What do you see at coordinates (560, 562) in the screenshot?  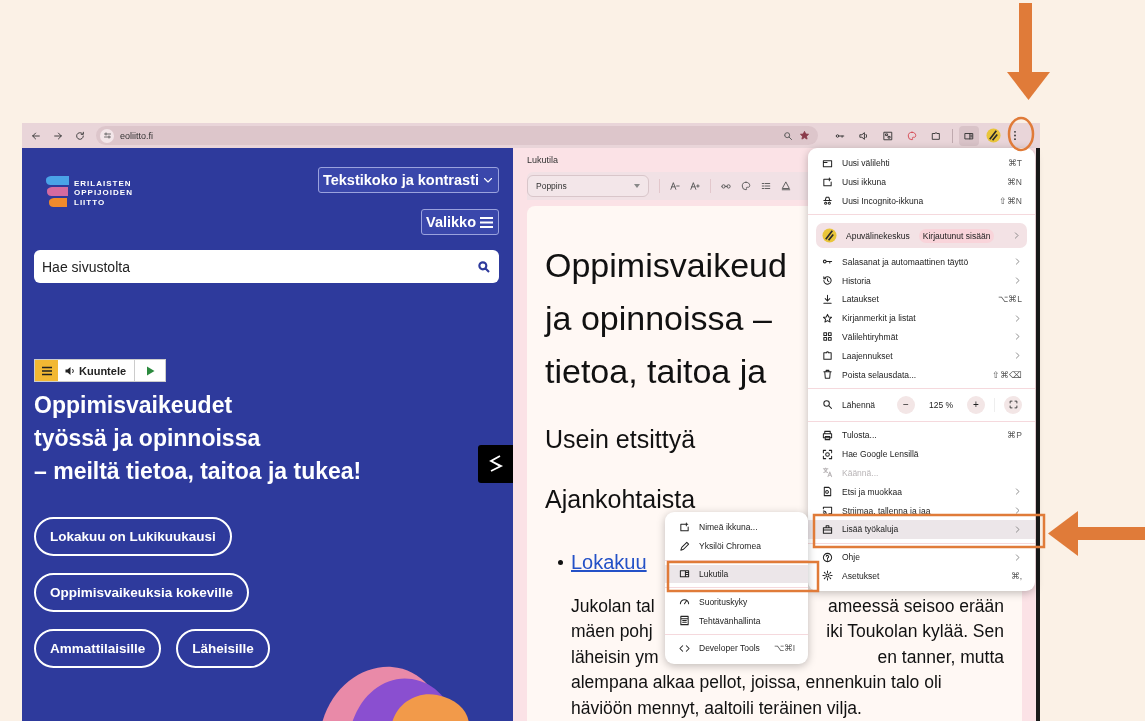 I see `bullet-icon` at bounding box center [560, 562].